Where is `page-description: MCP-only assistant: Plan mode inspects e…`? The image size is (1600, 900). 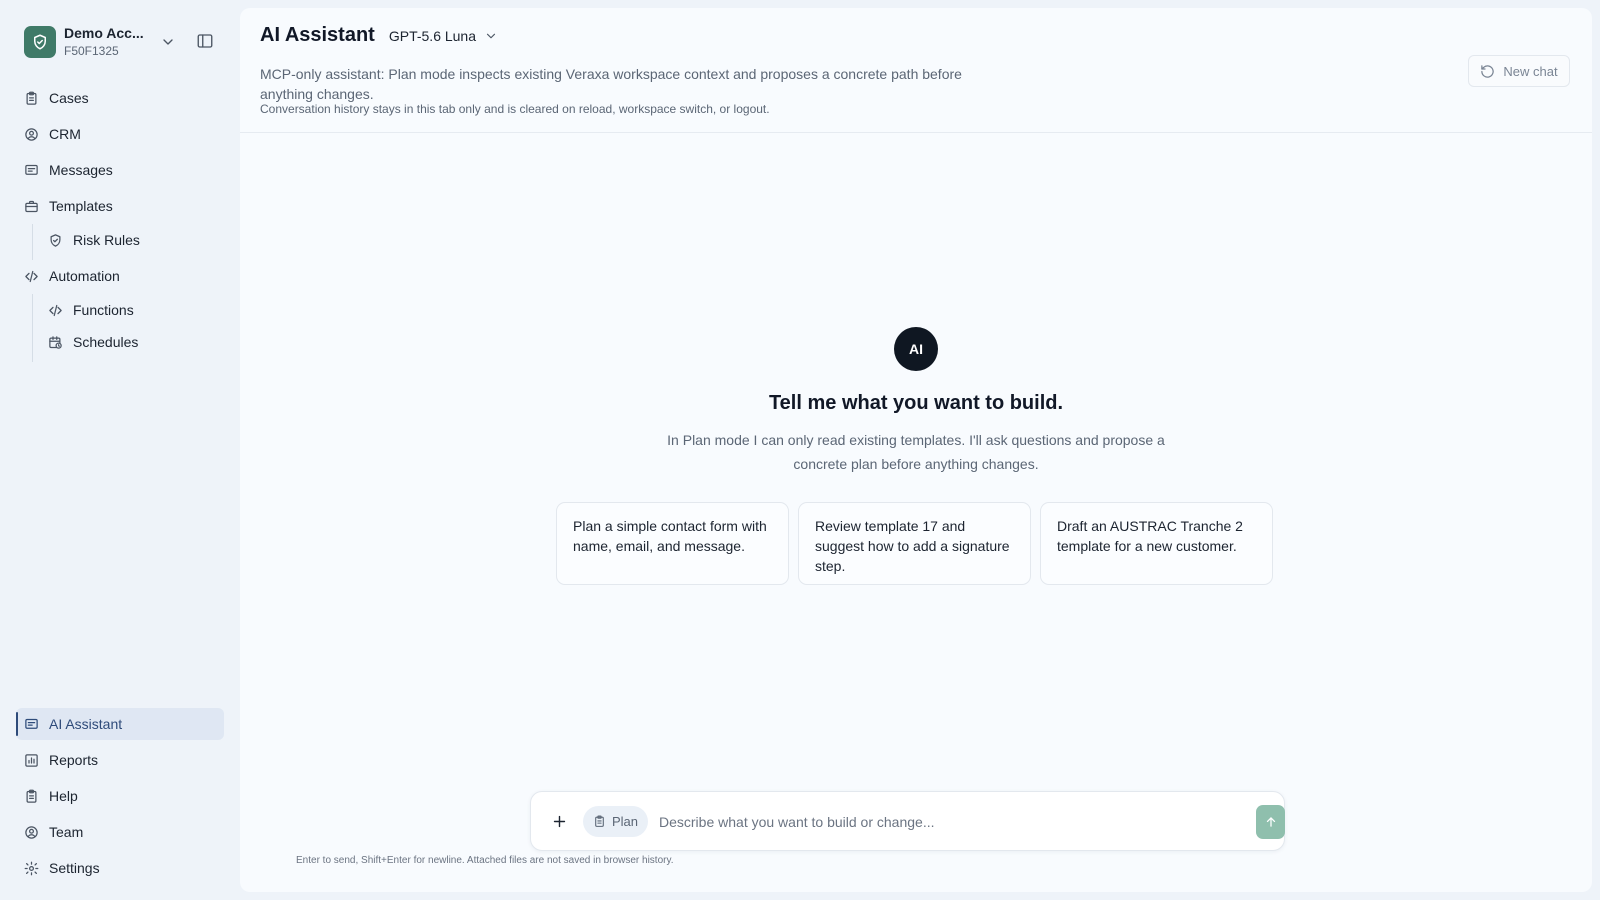 page-description: MCP-only assistant: Plan mode inspects e… is located at coordinates (611, 84).